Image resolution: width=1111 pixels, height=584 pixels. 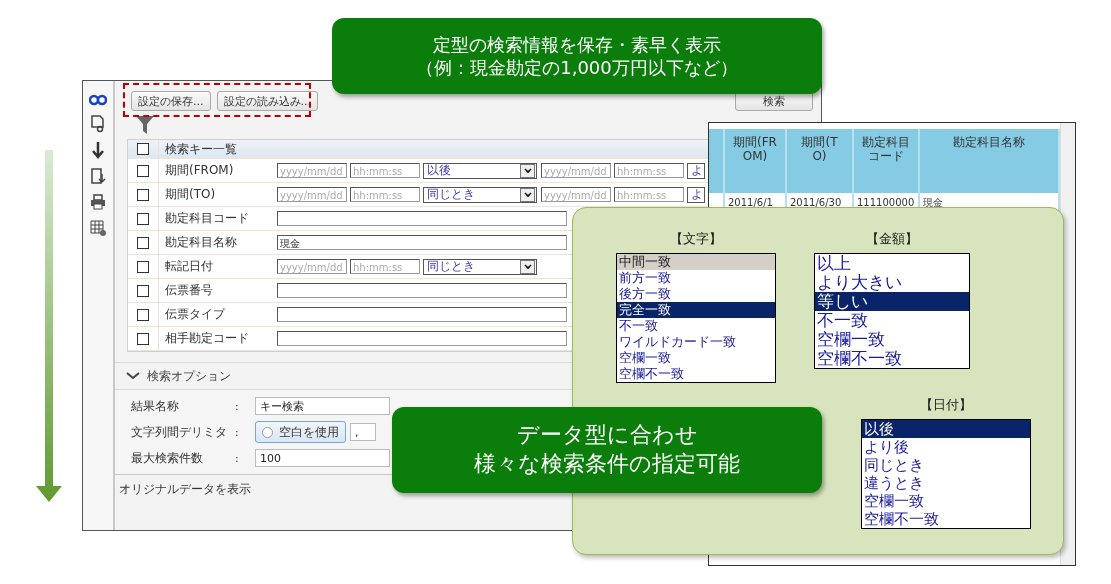 I want to click on section-header: 検索オプション, so click(x=345, y=376).